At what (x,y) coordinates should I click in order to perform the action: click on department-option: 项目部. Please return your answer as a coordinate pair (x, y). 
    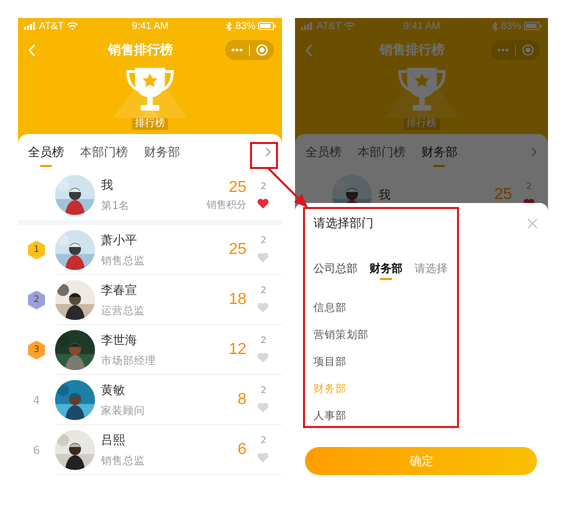
    Looking at the image, I should click on (329, 362).